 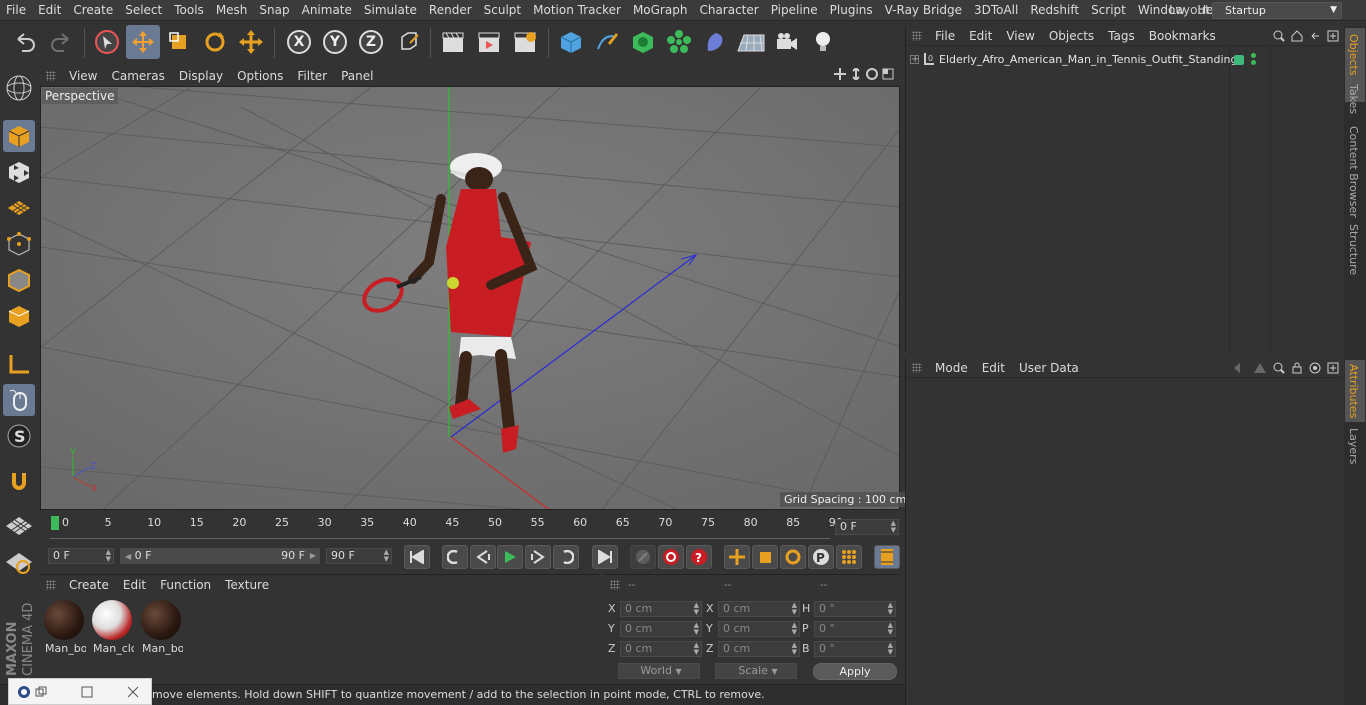 I want to click on menu-redshift: Redshift, so click(x=1054, y=10).